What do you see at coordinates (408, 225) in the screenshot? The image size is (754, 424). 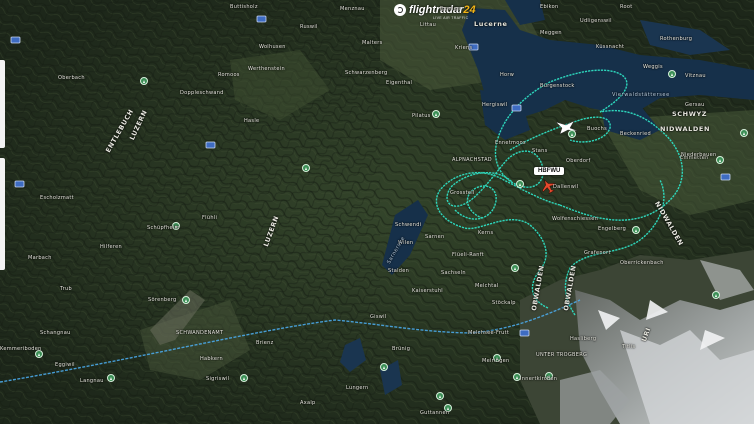 I see `label-schwendi: Schwendi` at bounding box center [408, 225].